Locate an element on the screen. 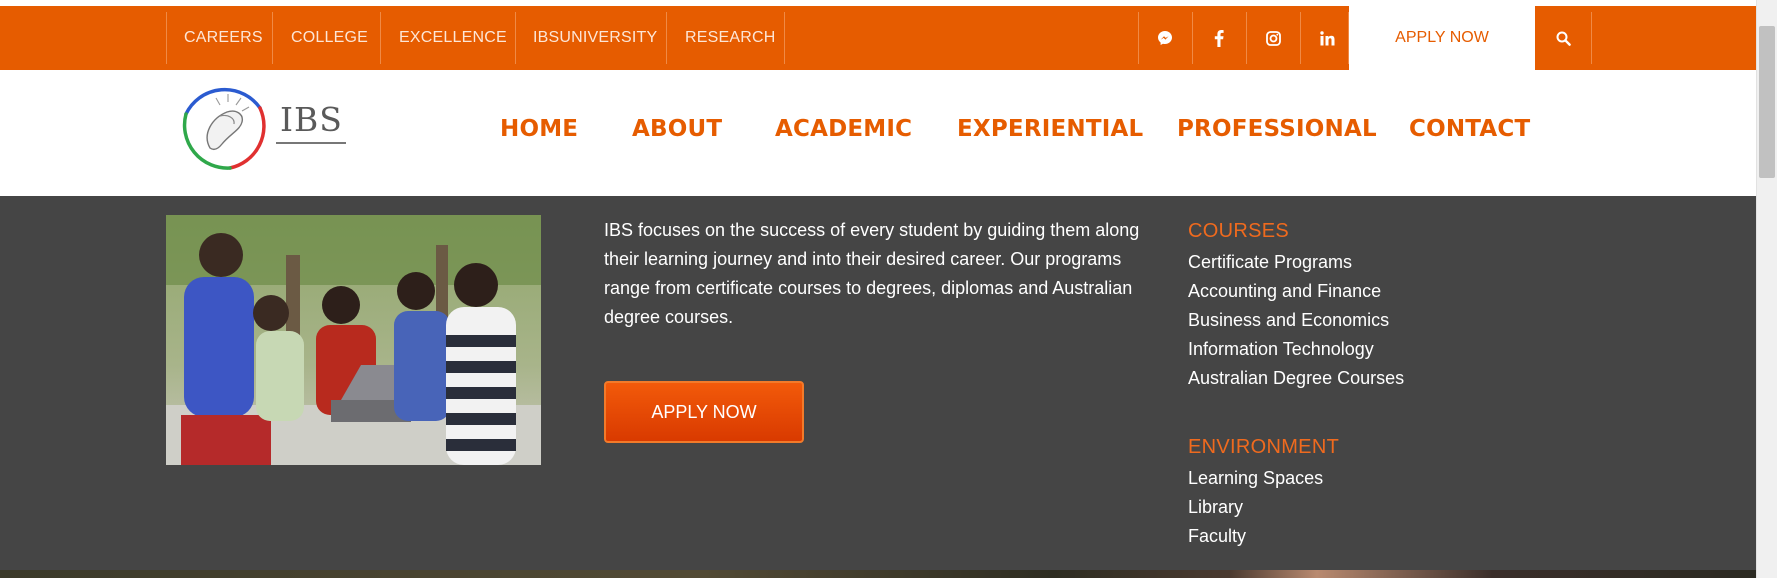 The height and width of the screenshot is (578, 1777). nav-academic: ACADEMIC is located at coordinates (843, 129).